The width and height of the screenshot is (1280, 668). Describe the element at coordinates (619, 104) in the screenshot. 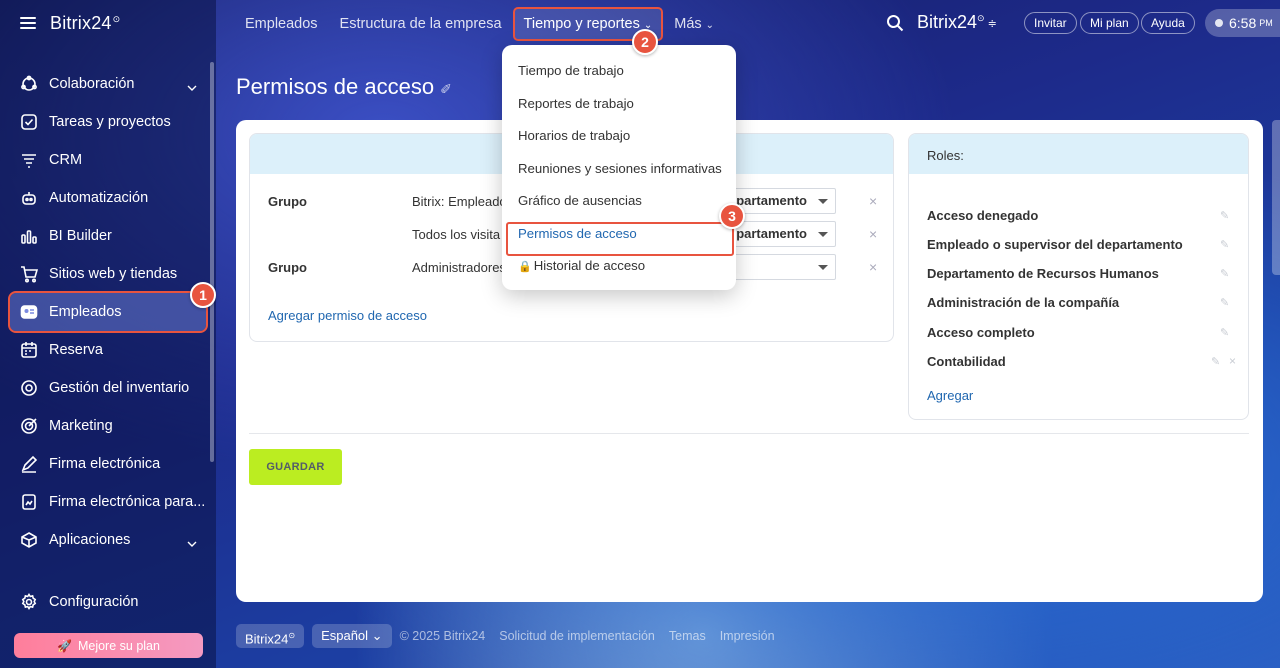

I see `menu-item-reportes-trabajo: Reportes de trabajo` at that location.